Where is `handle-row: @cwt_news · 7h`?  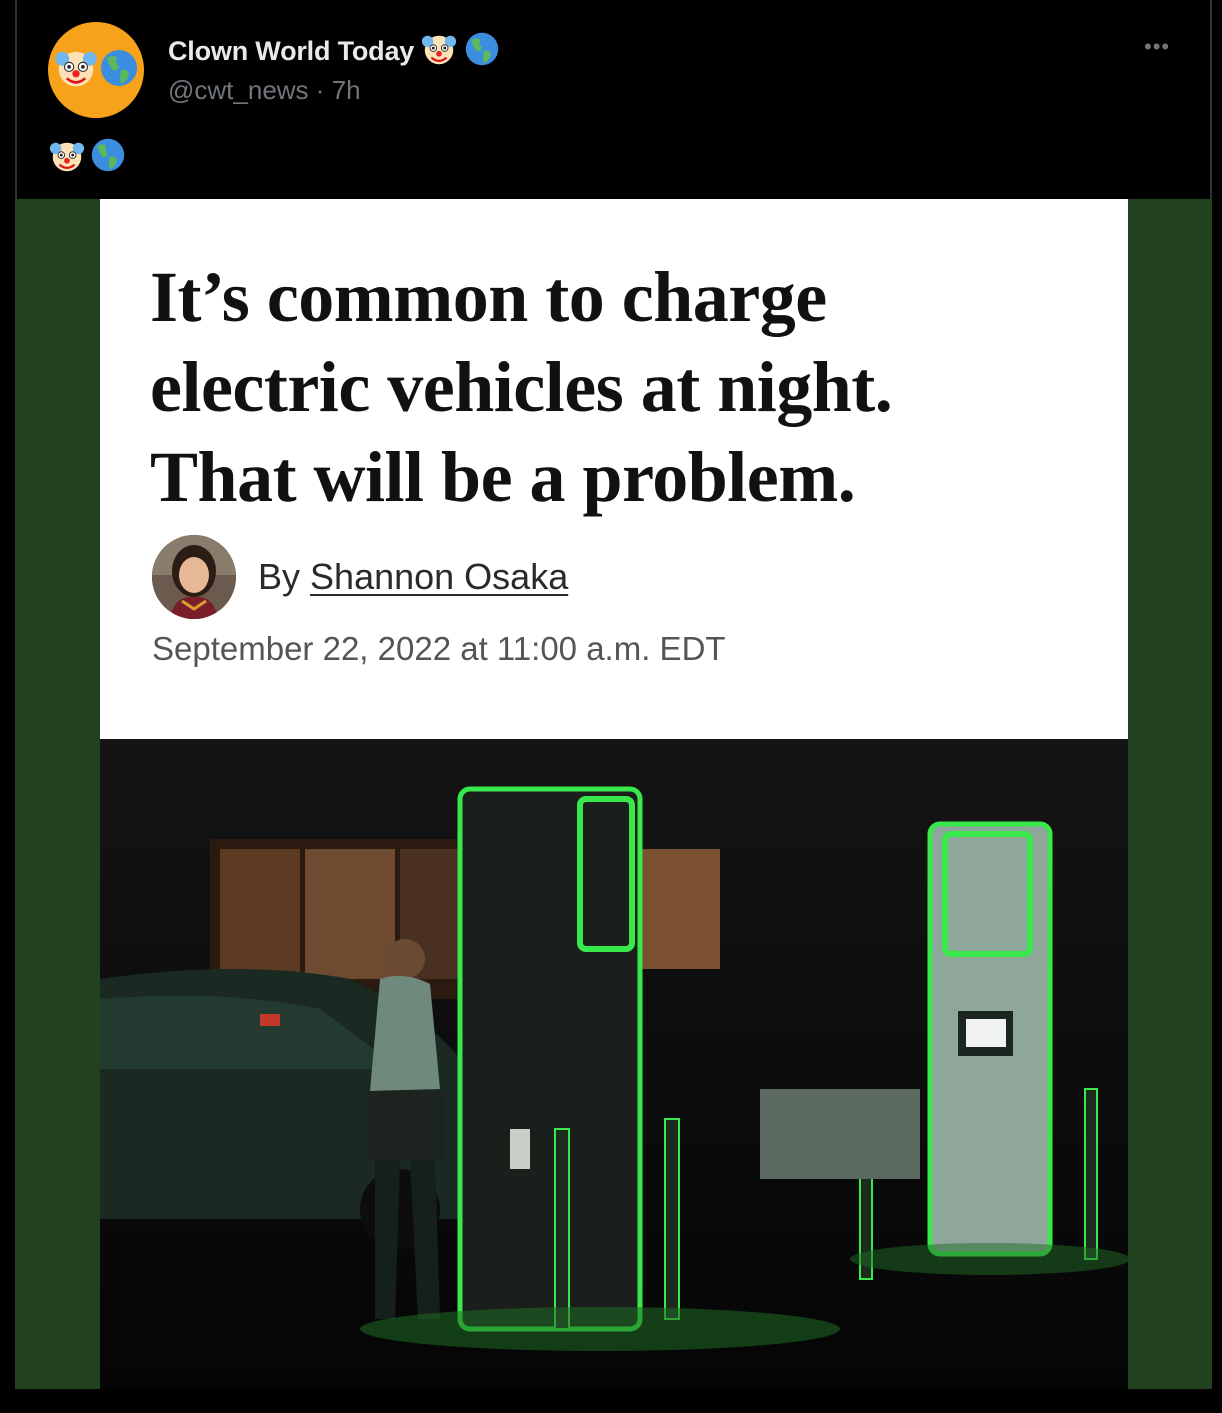
handle-row: @cwt_news · 7h is located at coordinates (264, 90).